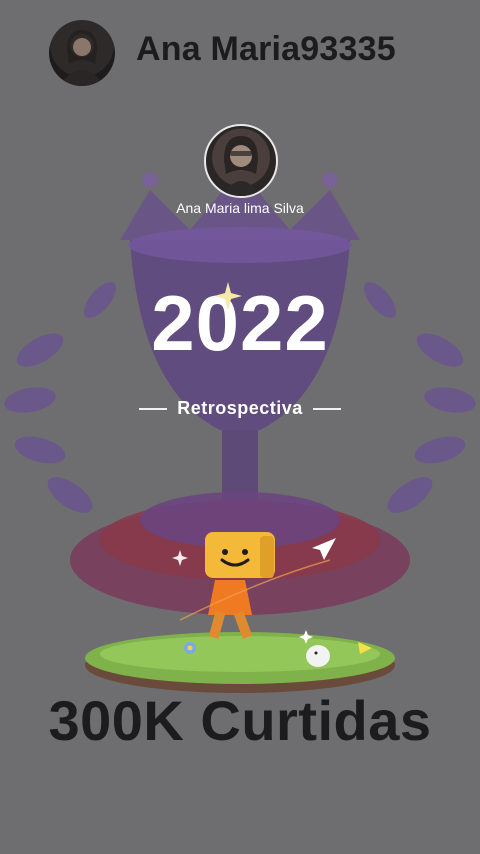 Image resolution: width=480 pixels, height=854 pixels. What do you see at coordinates (240, 720) in the screenshot?
I see `likes-count: 300K Curtidas` at bounding box center [240, 720].